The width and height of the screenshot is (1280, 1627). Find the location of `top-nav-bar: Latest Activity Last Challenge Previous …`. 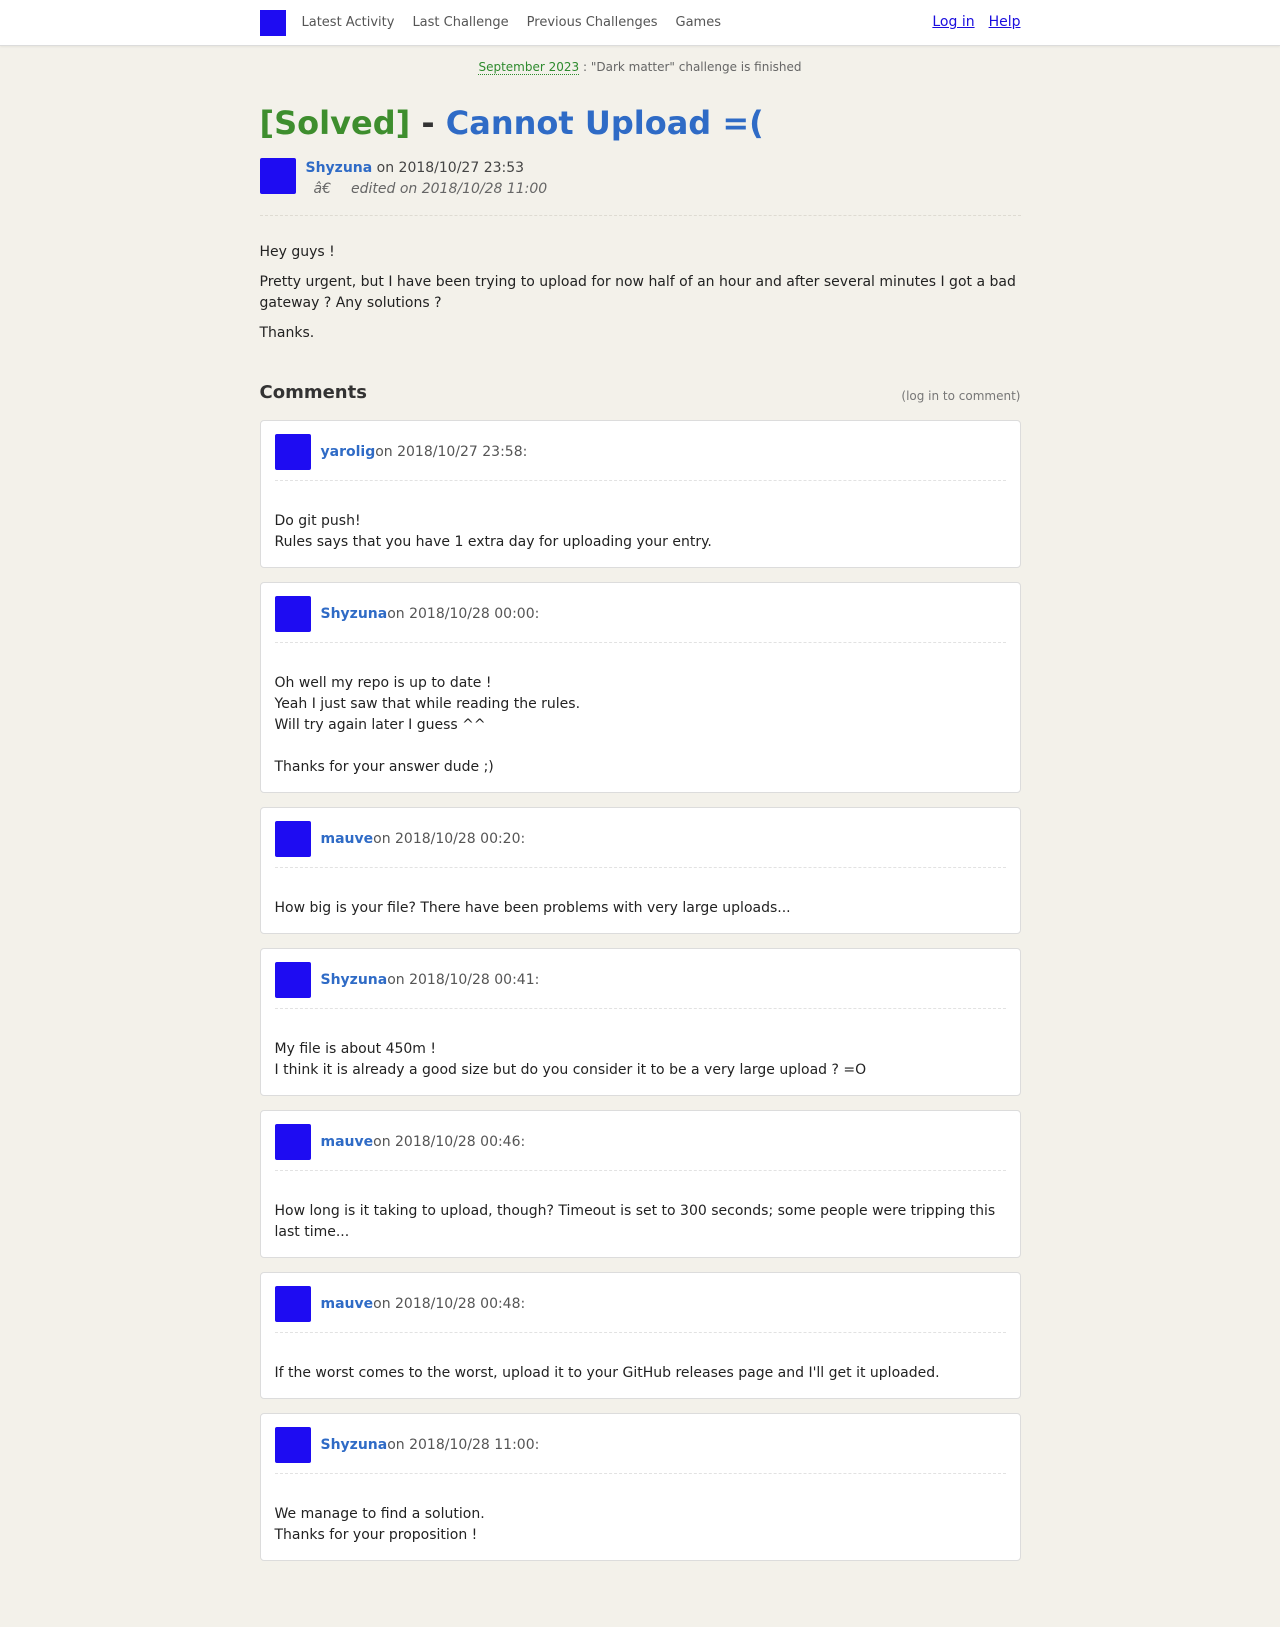

top-nav-bar: Latest Activity Last Challenge Previous … is located at coordinates (640, 23).